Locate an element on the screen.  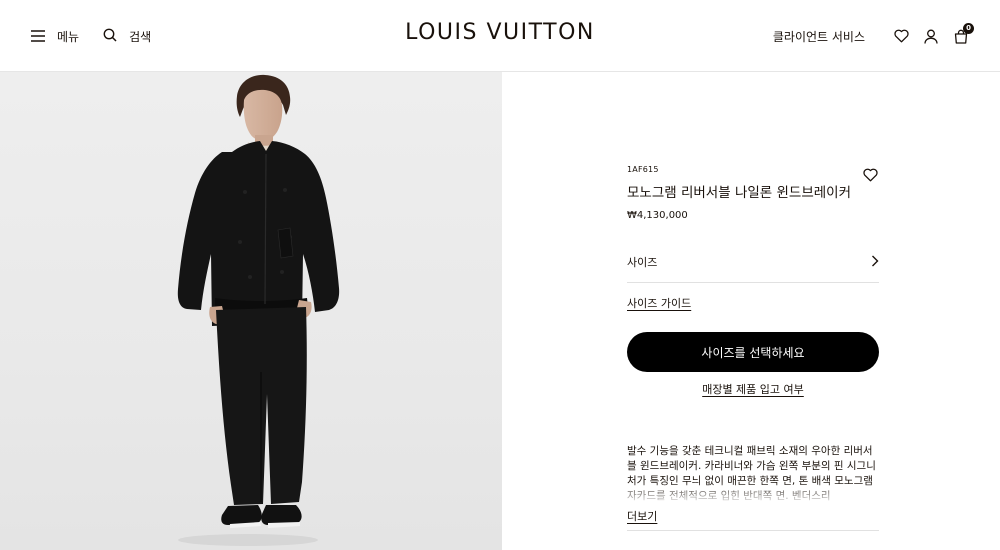
header-right: 클라이언트 서비스 0 is located at coordinates (873, 34).